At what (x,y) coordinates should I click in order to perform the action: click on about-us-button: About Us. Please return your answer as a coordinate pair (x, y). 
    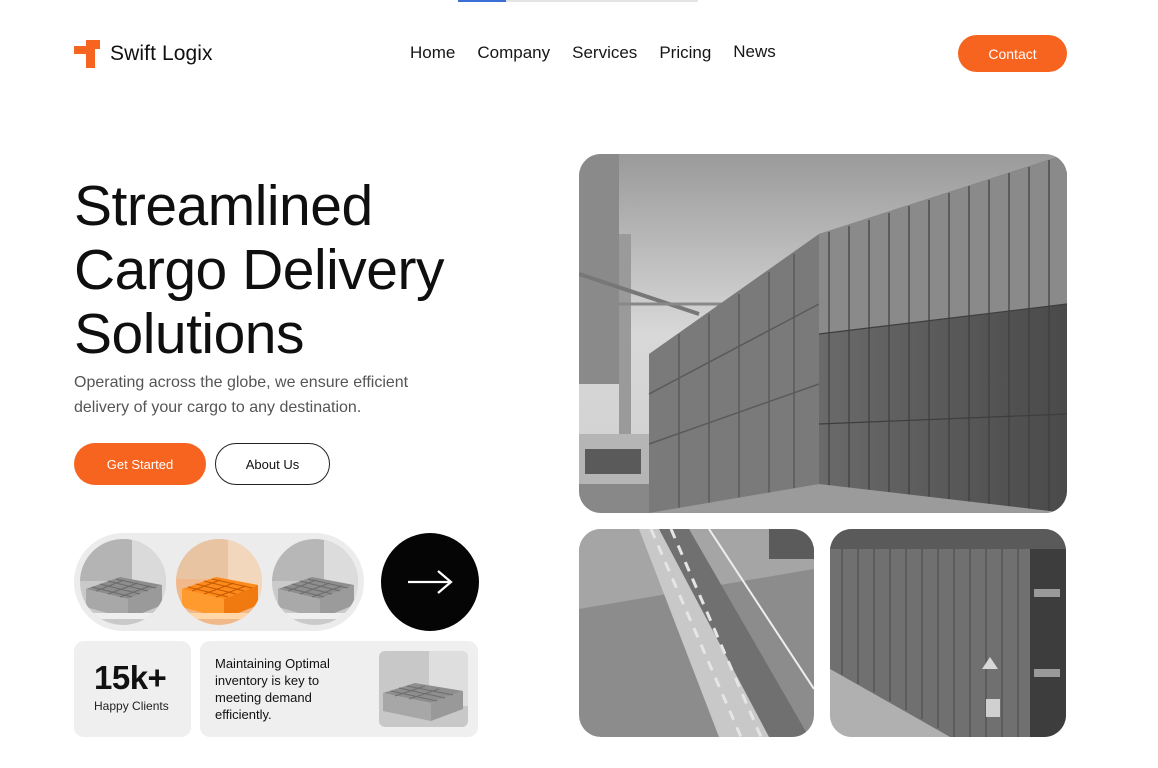
    Looking at the image, I should click on (272, 464).